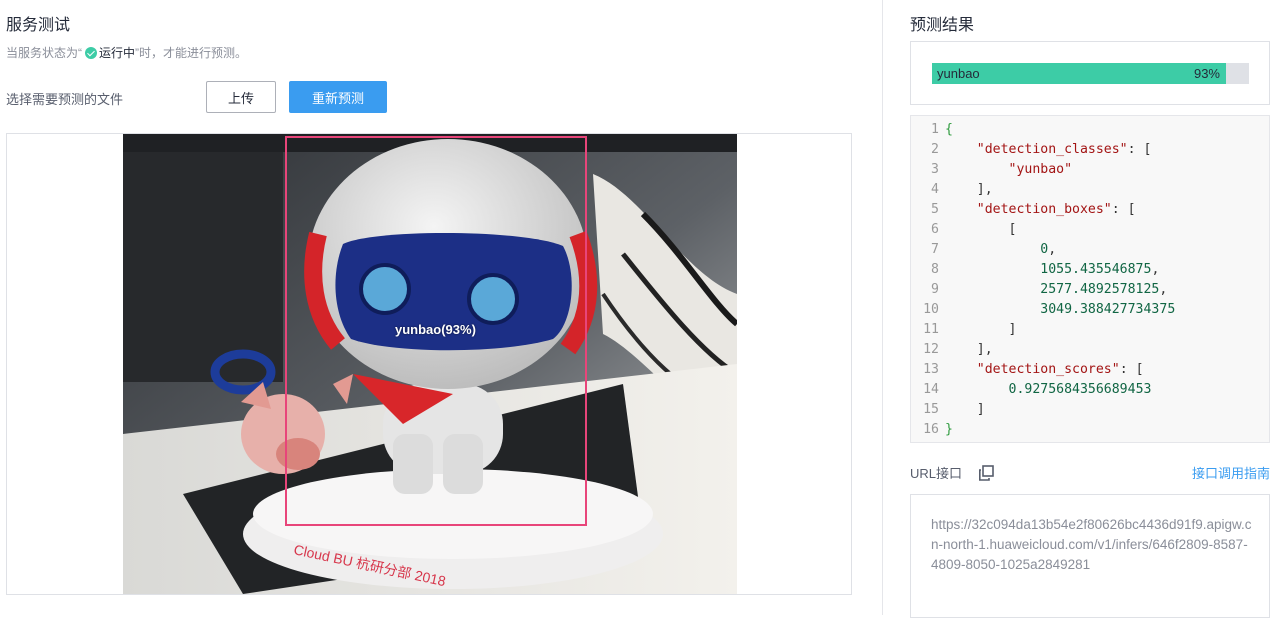 Image resolution: width=1277 pixels, height=625 pixels. What do you see at coordinates (1000, 250) in the screenshot?
I see `code-text: 0,` at bounding box center [1000, 250].